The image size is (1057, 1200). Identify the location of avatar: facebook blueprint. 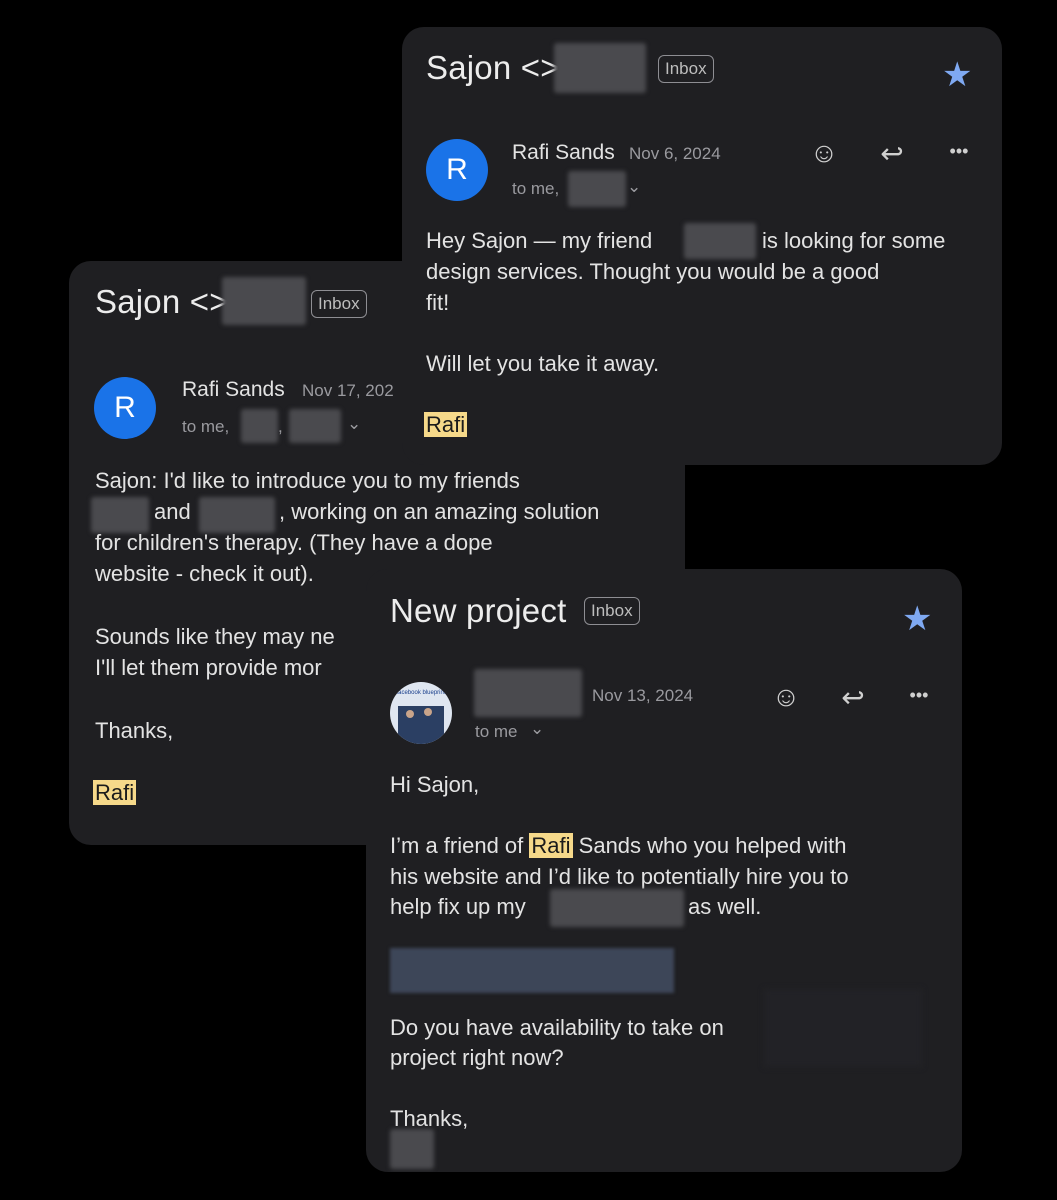
(421, 713).